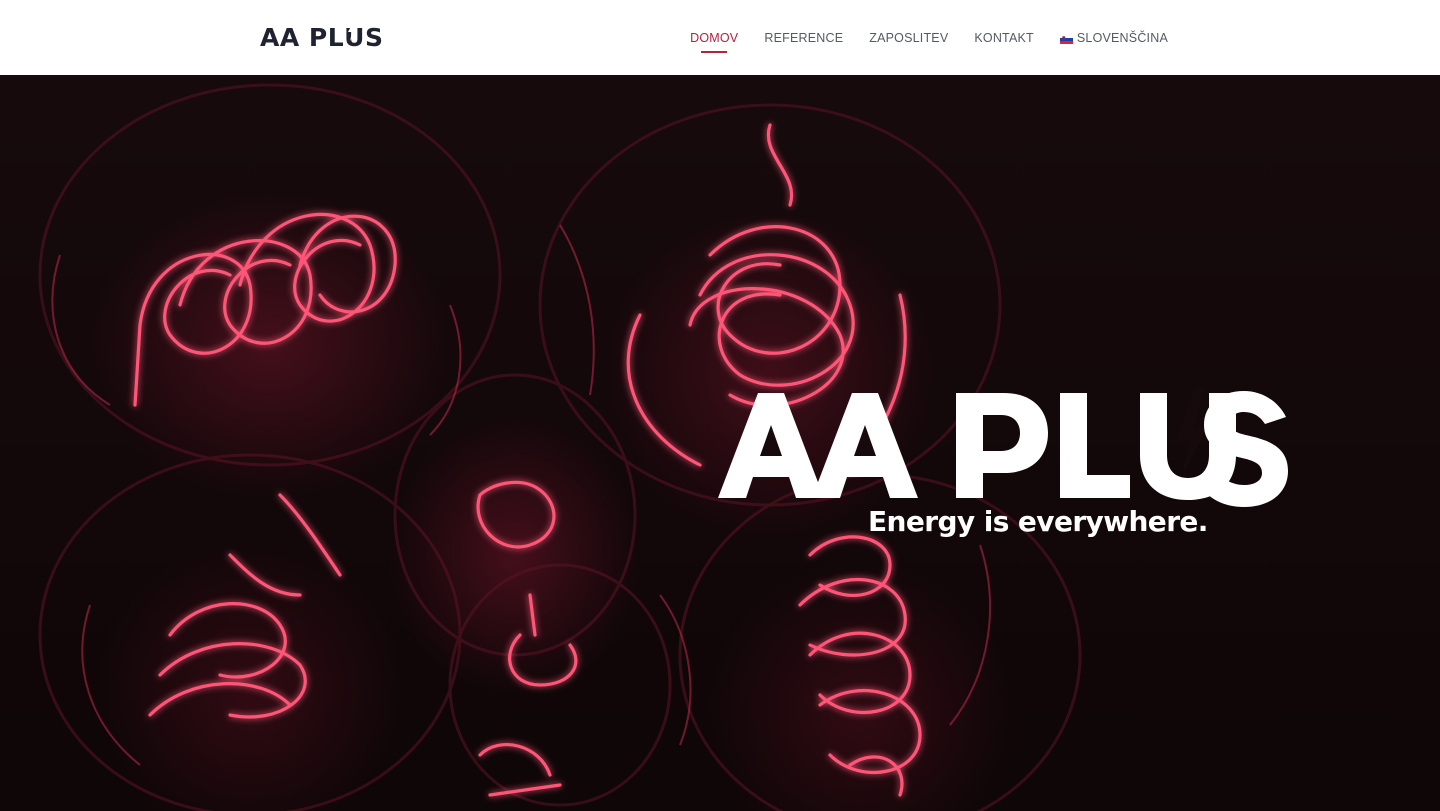  I want to click on nav-item-domov: DOMOV, so click(714, 37).